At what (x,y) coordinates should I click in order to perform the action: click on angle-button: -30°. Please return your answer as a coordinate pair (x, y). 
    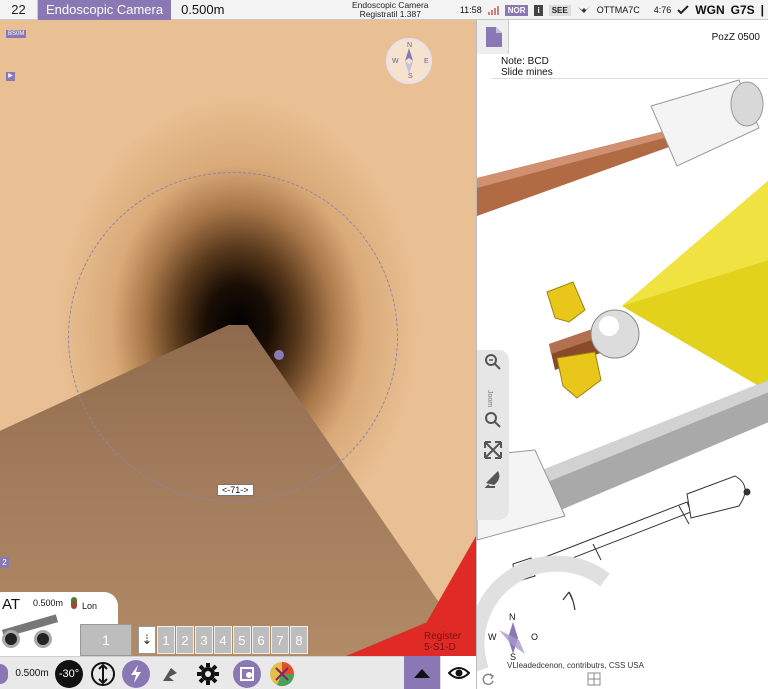
    Looking at the image, I should click on (69, 673).